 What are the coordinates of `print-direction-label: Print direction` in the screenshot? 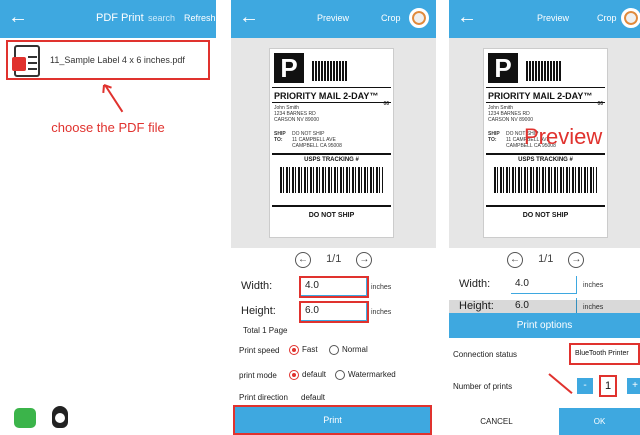 It's located at (263, 397).